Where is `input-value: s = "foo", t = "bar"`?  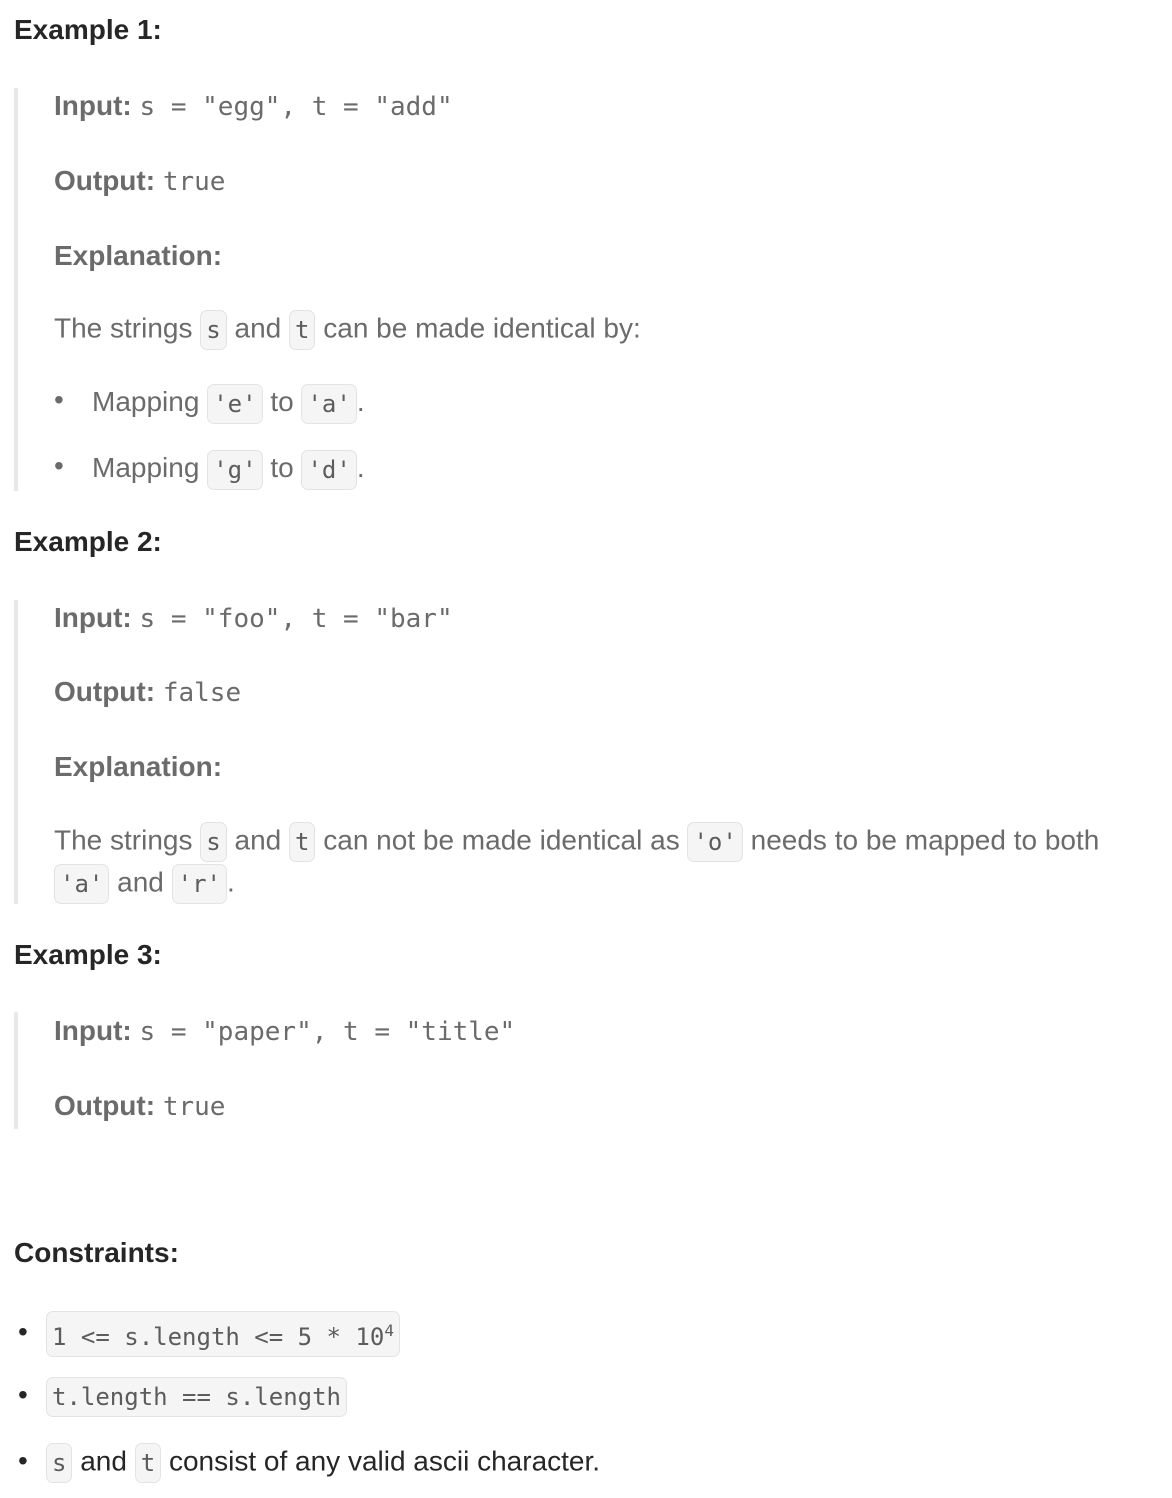
input-value: s = "foo", t = "bar" is located at coordinates (296, 619).